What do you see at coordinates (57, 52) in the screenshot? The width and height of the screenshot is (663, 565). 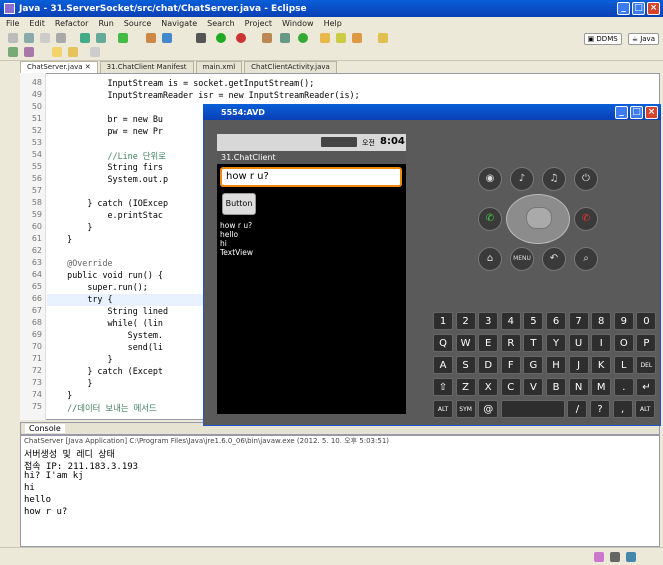 I see `back-icon` at bounding box center [57, 52].